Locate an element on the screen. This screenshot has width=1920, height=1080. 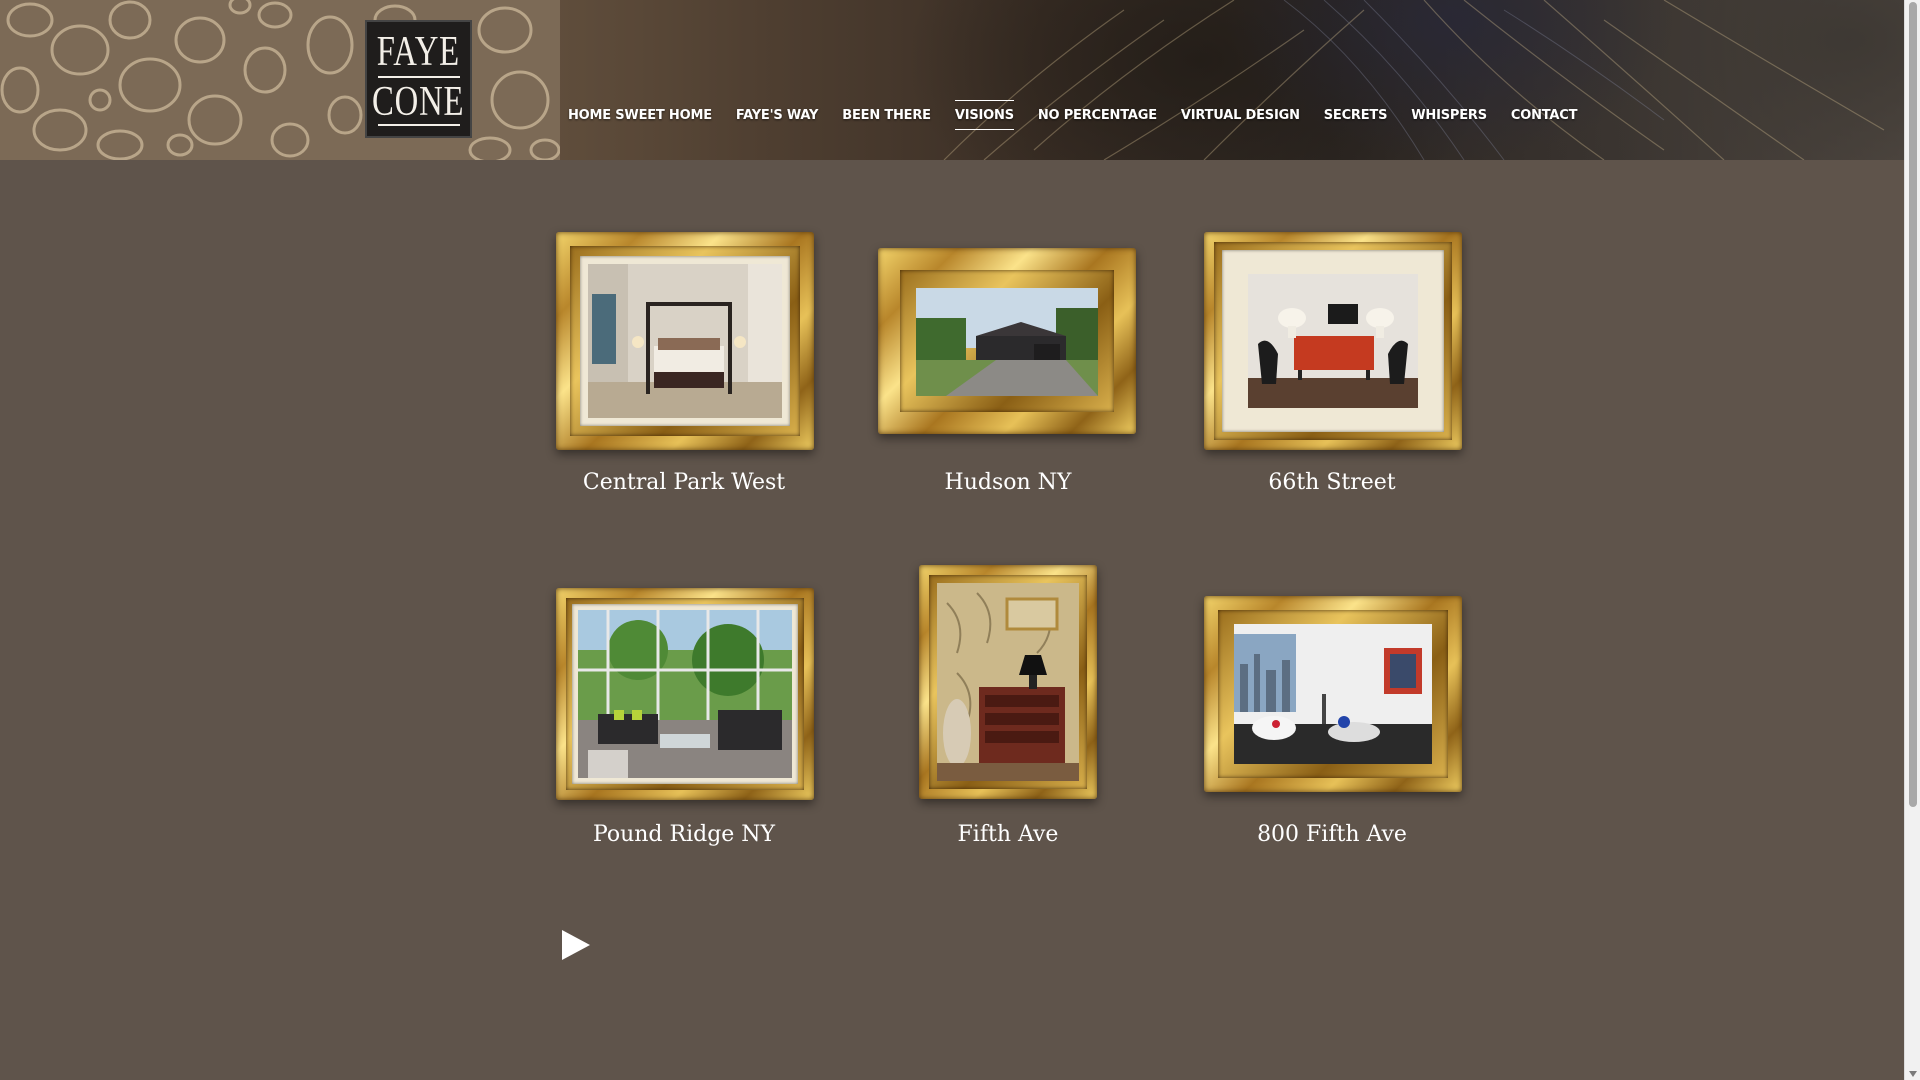
nav-item-visions: VISIONS is located at coordinates (984, 115).